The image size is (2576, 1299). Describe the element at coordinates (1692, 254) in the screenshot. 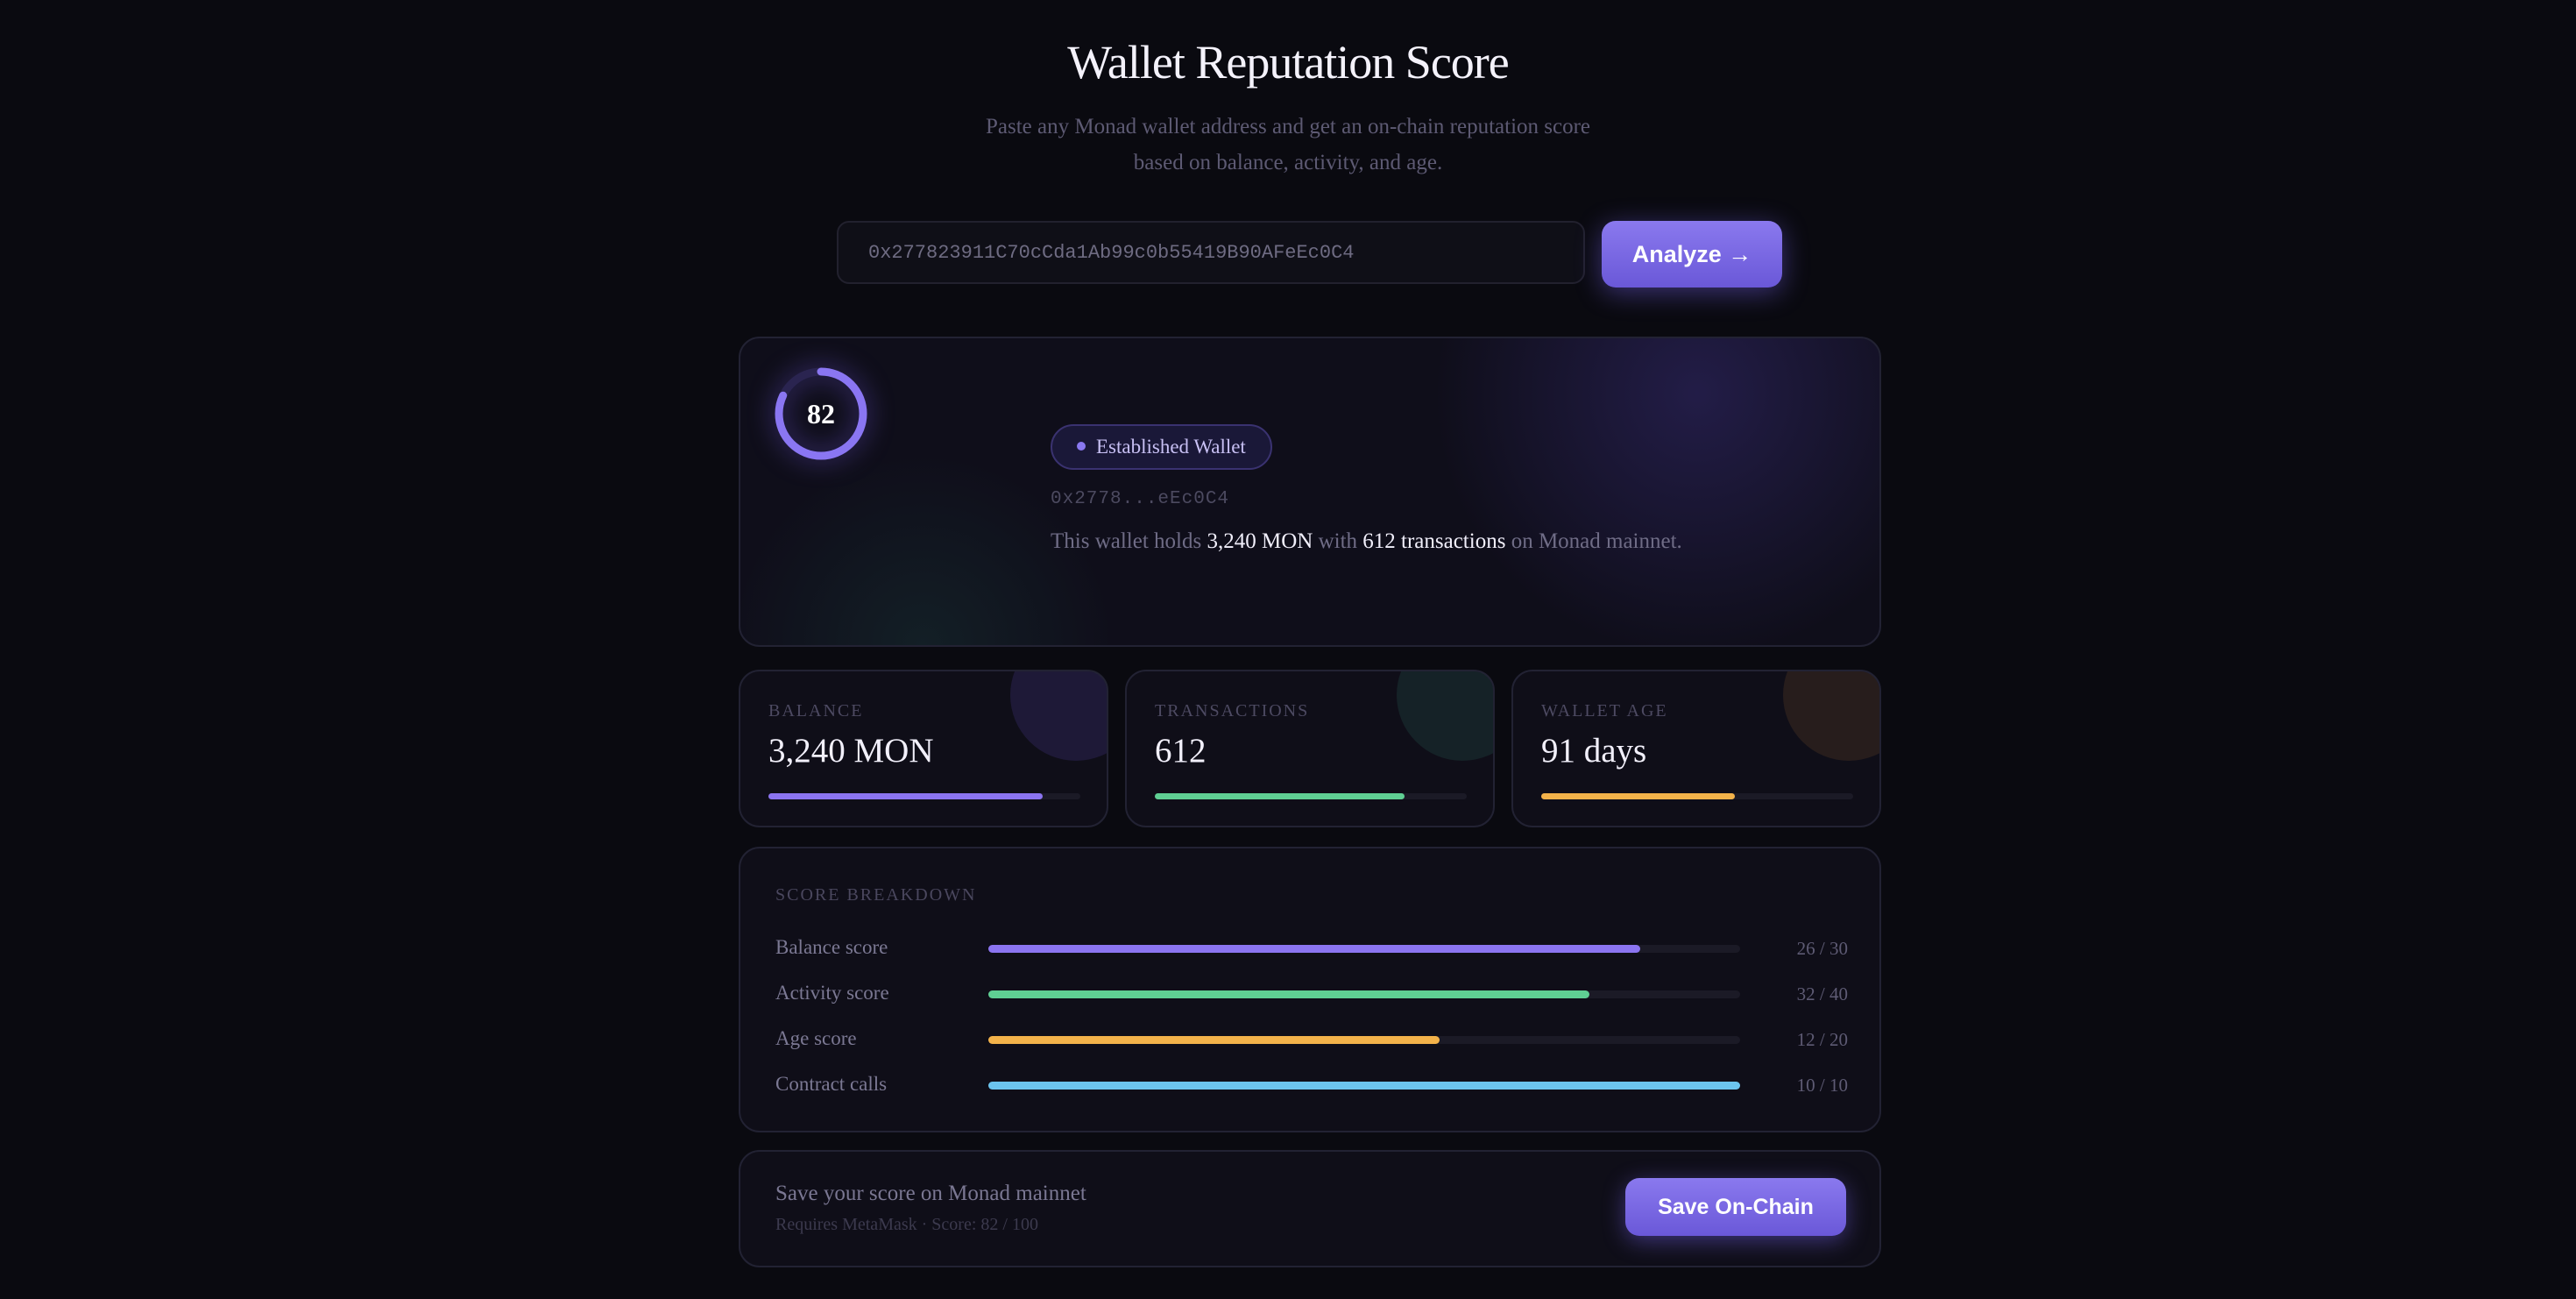

I see `analyze-button: Analyze →` at that location.